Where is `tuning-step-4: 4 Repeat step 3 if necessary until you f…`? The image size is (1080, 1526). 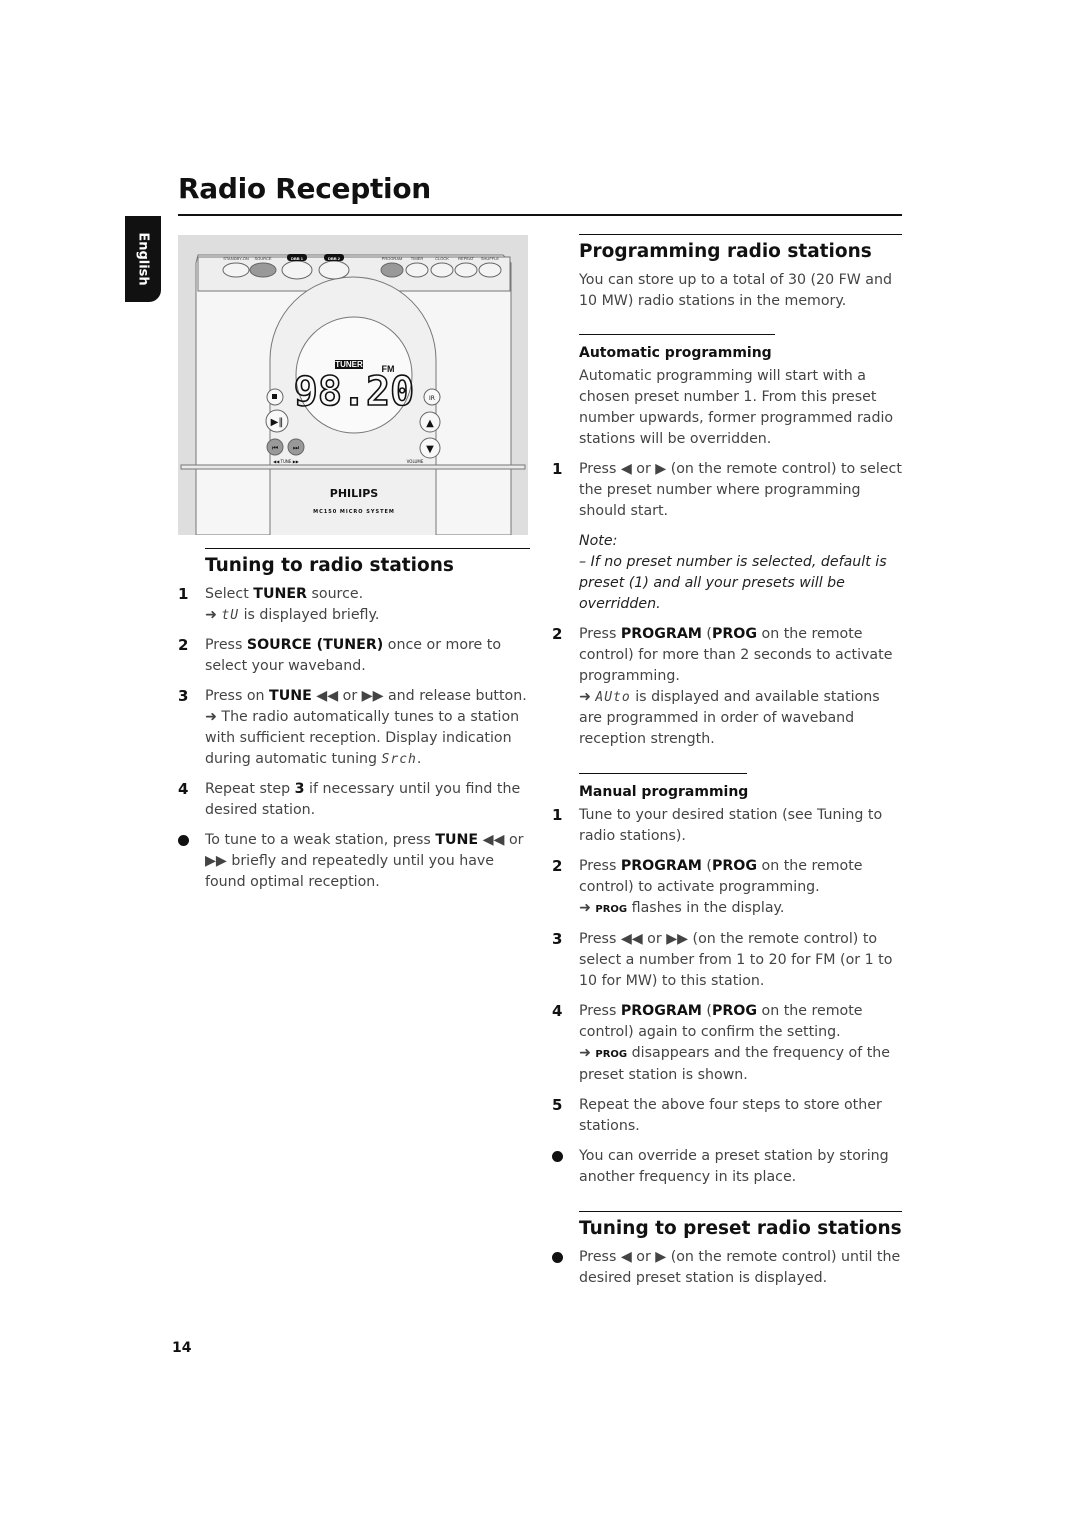 tuning-step-4: 4 Repeat step 3 if necessary until you f… is located at coordinates (349, 799).